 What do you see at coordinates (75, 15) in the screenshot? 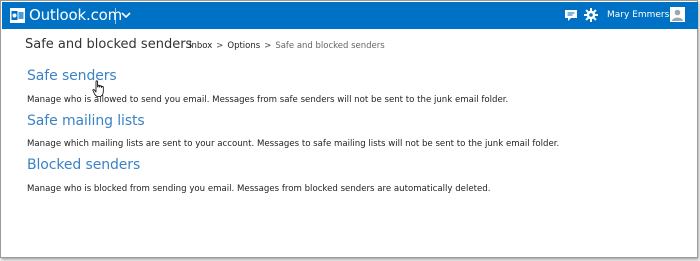
I see `brand-name: Outlook.com` at bounding box center [75, 15].